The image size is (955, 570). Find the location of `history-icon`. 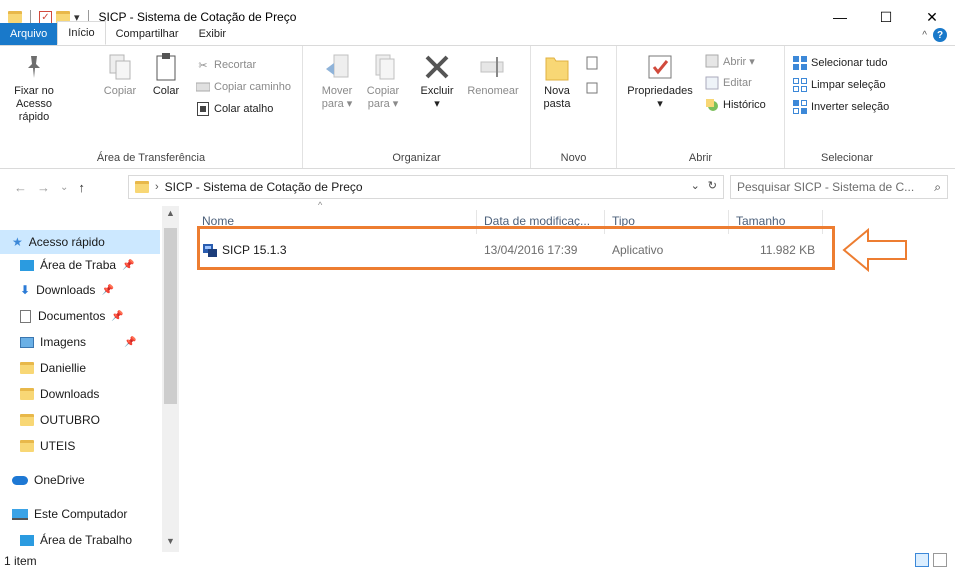

history-icon is located at coordinates (712, 105).